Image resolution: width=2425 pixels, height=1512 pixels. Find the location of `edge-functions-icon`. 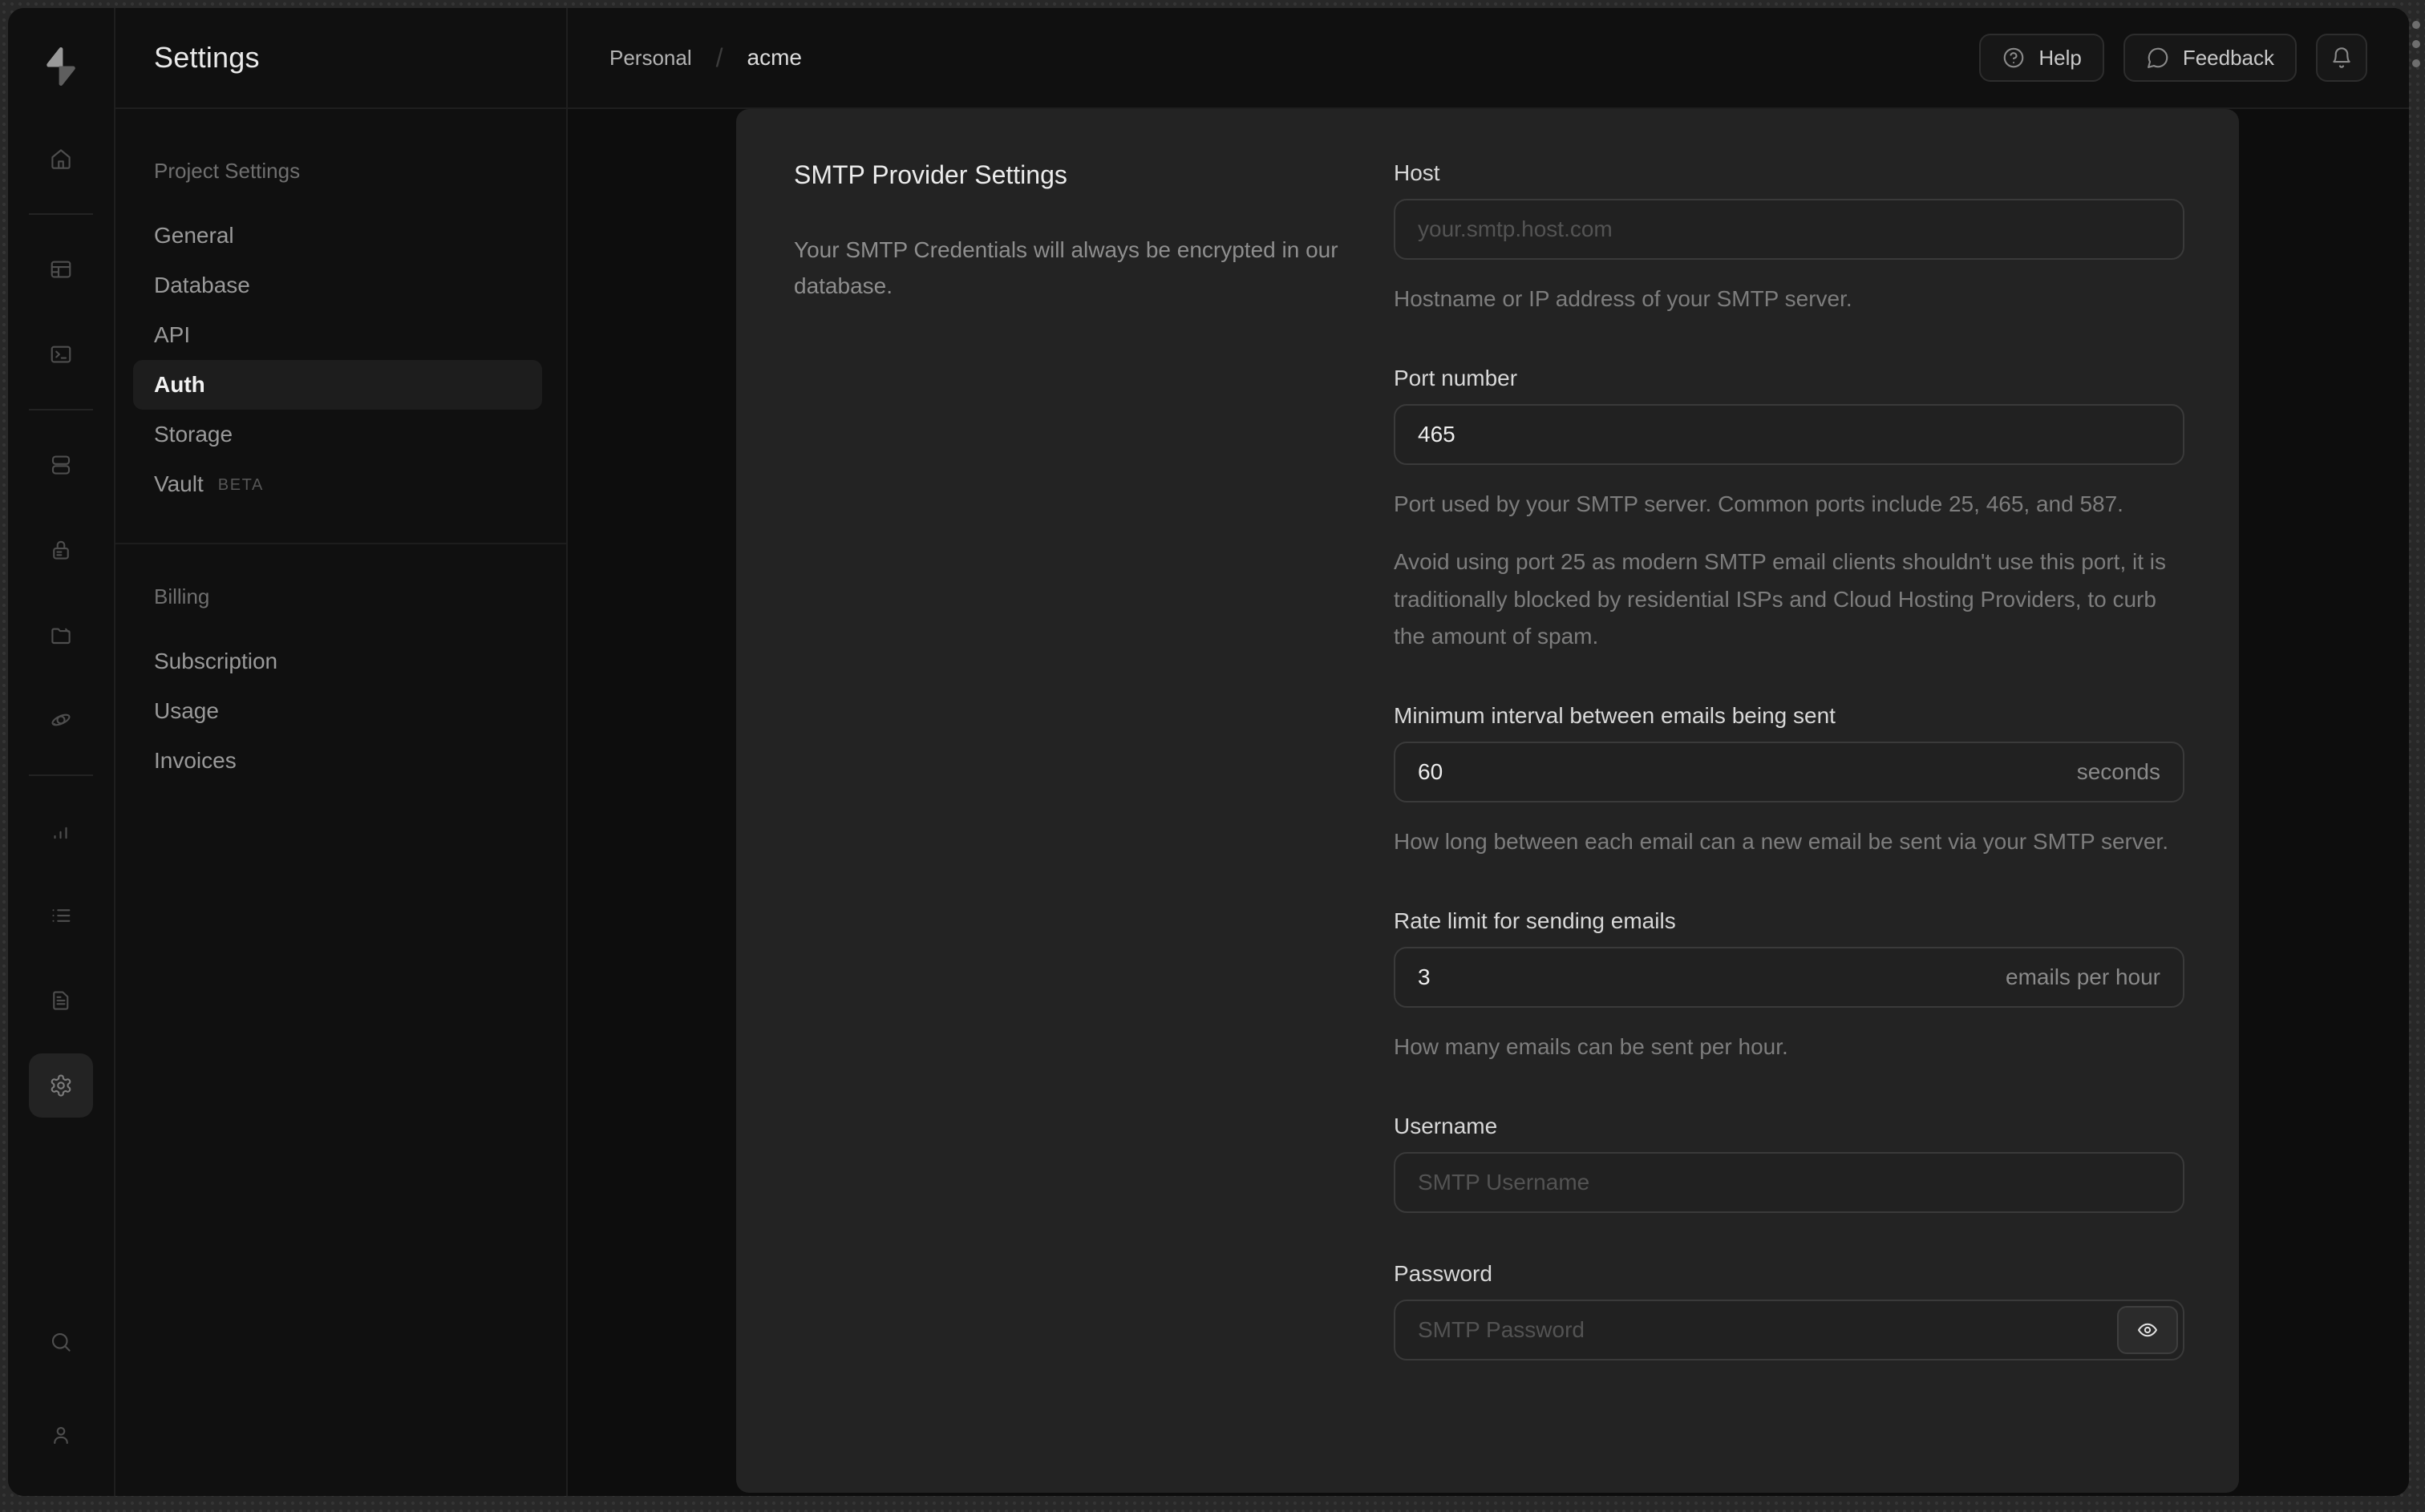

edge-functions-icon is located at coordinates (61, 720).